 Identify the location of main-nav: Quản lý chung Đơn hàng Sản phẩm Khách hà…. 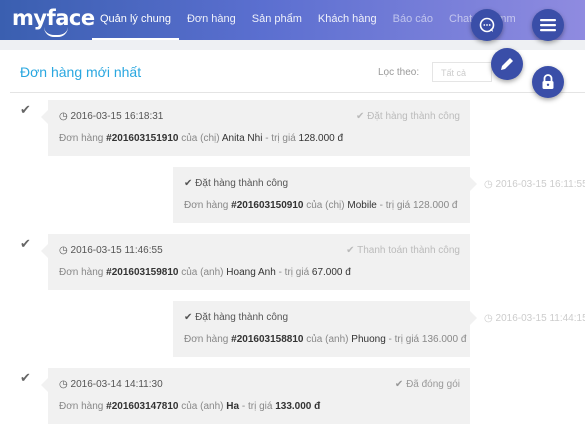
(308, 20).